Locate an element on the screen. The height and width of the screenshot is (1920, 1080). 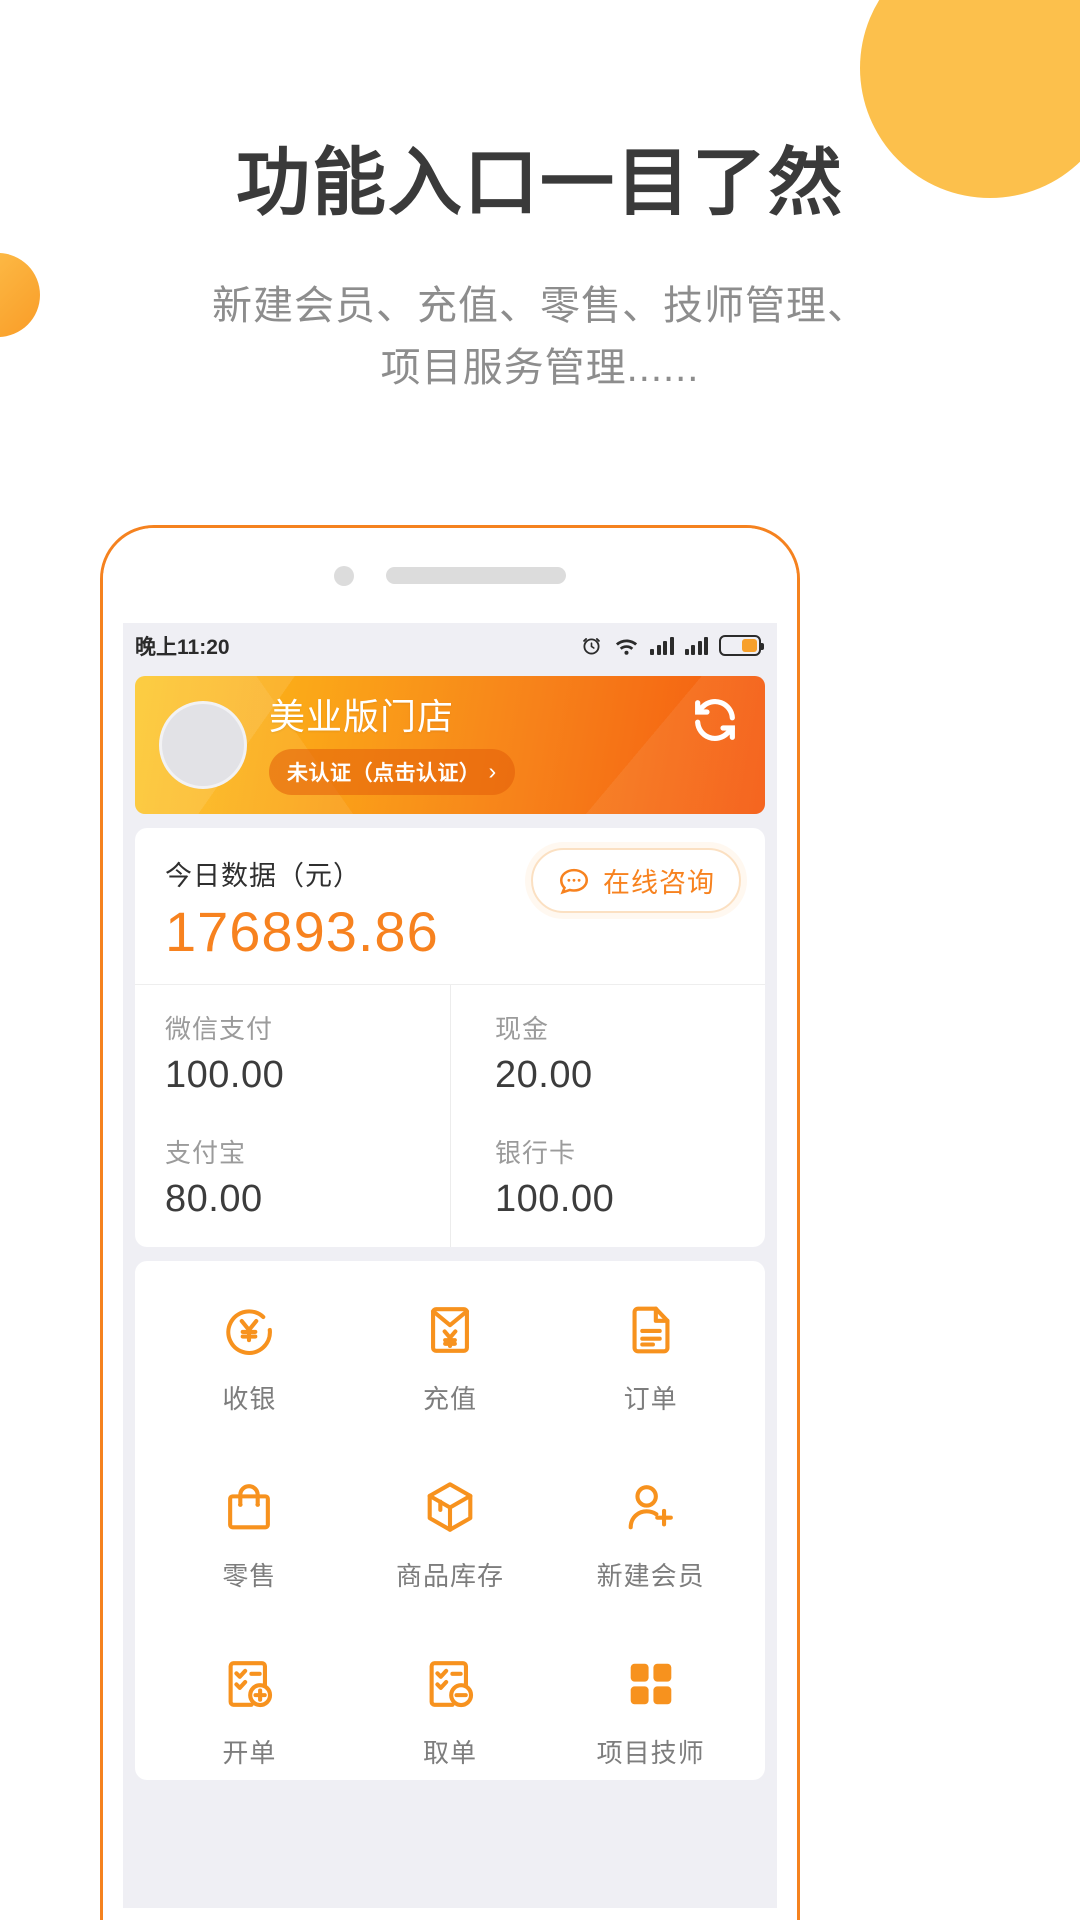
online-consult-label: 在线咨询 is located at coordinates (659, 883).